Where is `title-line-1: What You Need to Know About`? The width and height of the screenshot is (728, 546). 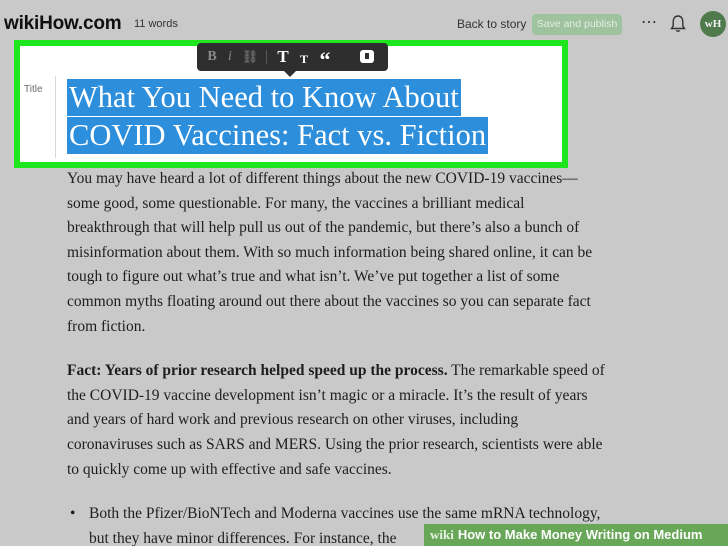 title-line-1: What You Need to Know About is located at coordinates (264, 97).